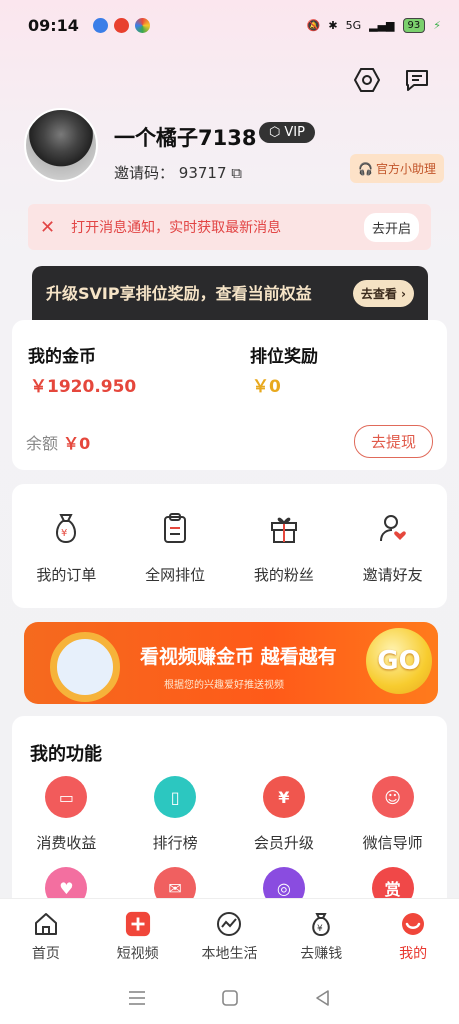 The image size is (459, 1024). What do you see at coordinates (275, 132) in the screenshot?
I see `vip-gem-icon: ⬡` at bounding box center [275, 132].